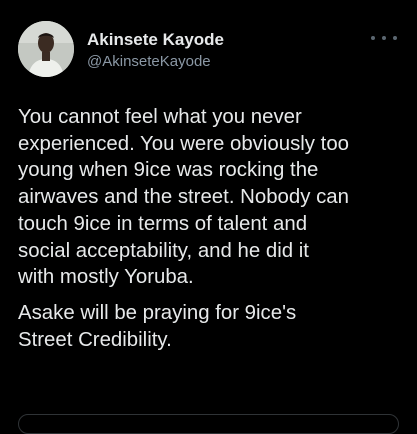  What do you see at coordinates (95, 339) in the screenshot?
I see `text-line: Street Credibility.` at bounding box center [95, 339].